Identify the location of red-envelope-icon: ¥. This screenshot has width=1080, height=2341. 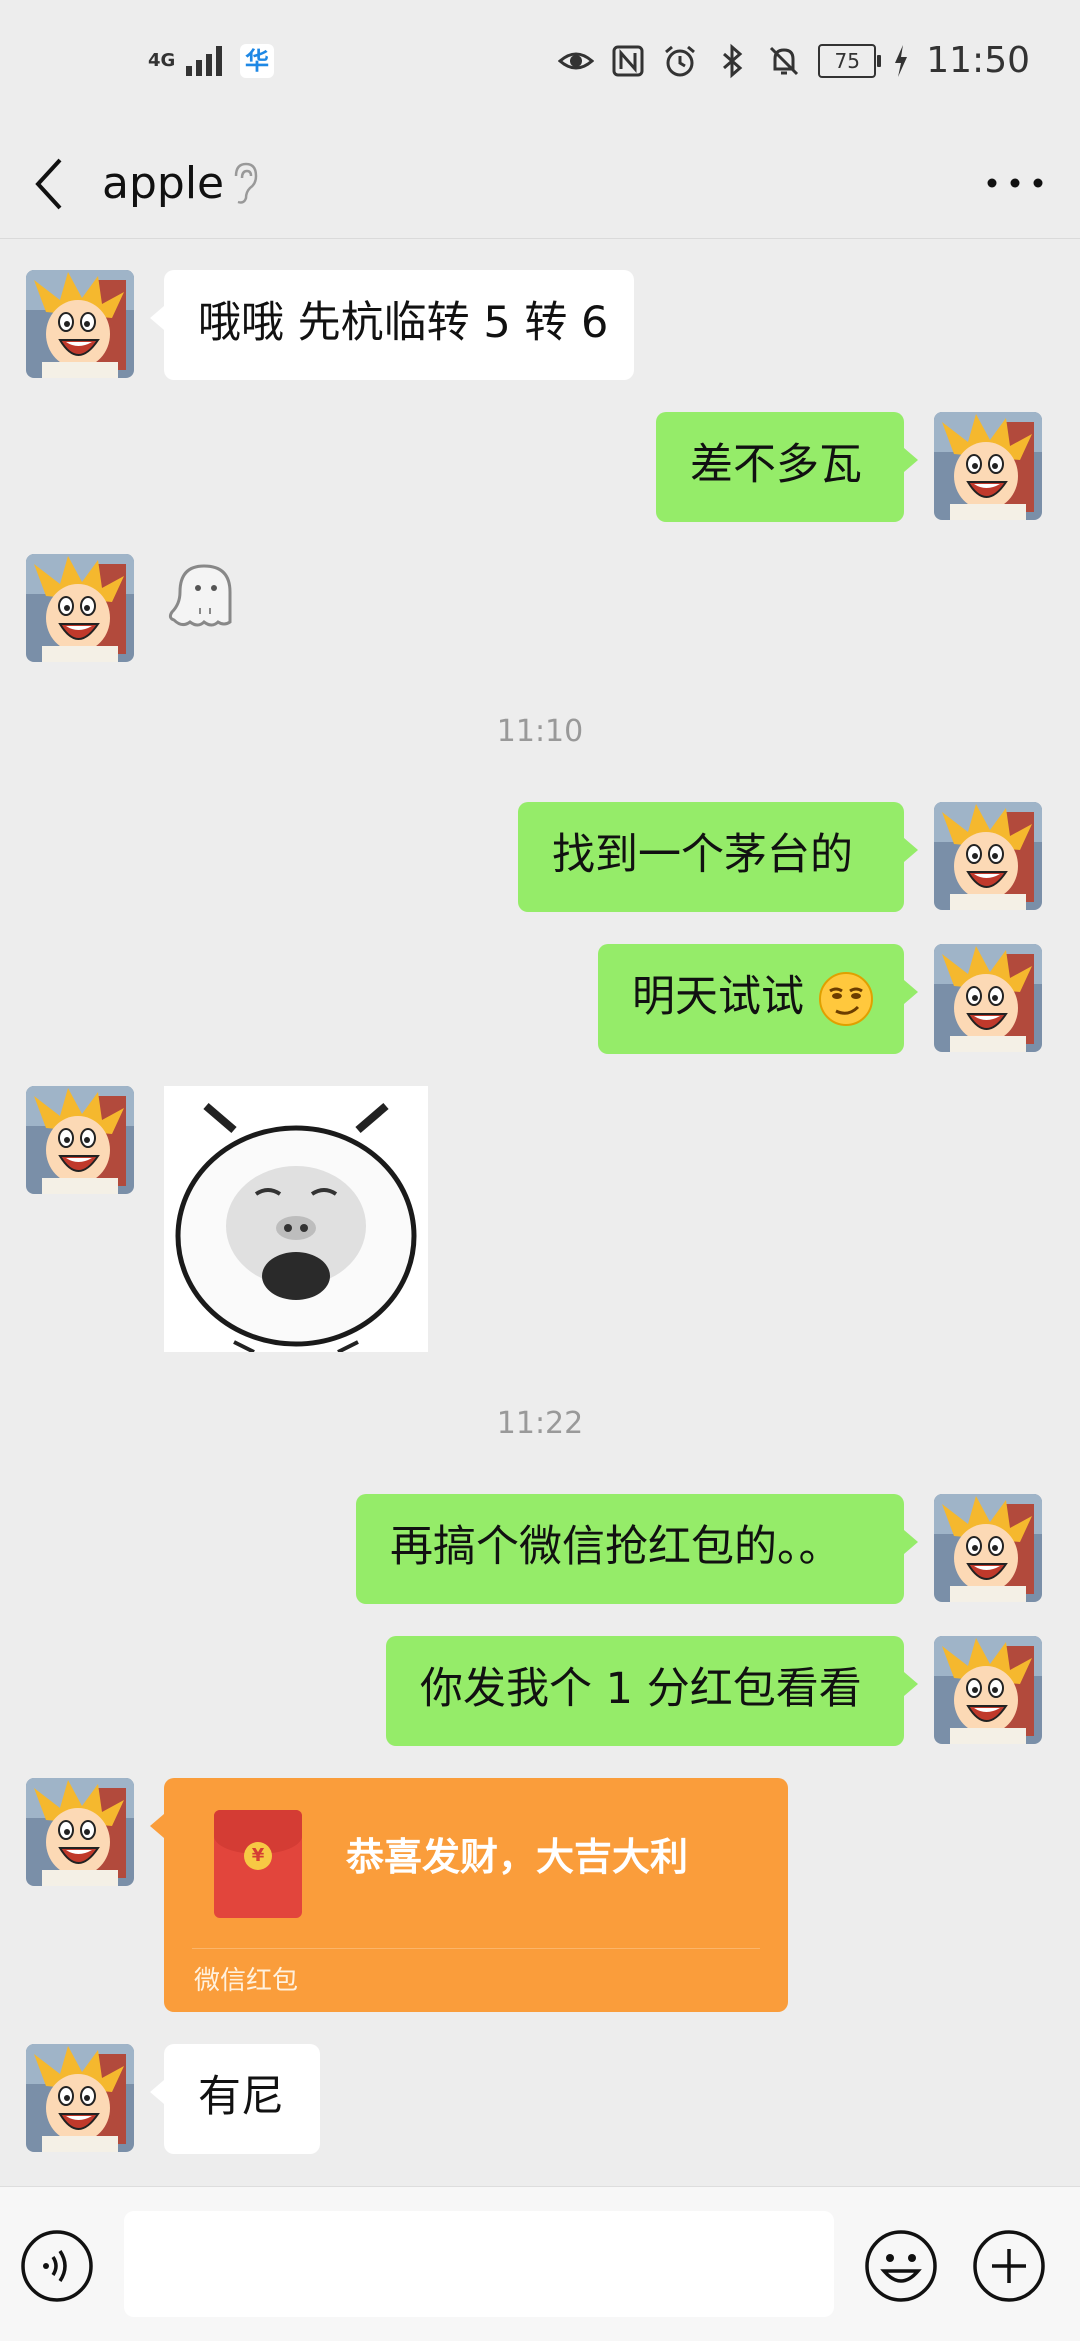
(258, 1864).